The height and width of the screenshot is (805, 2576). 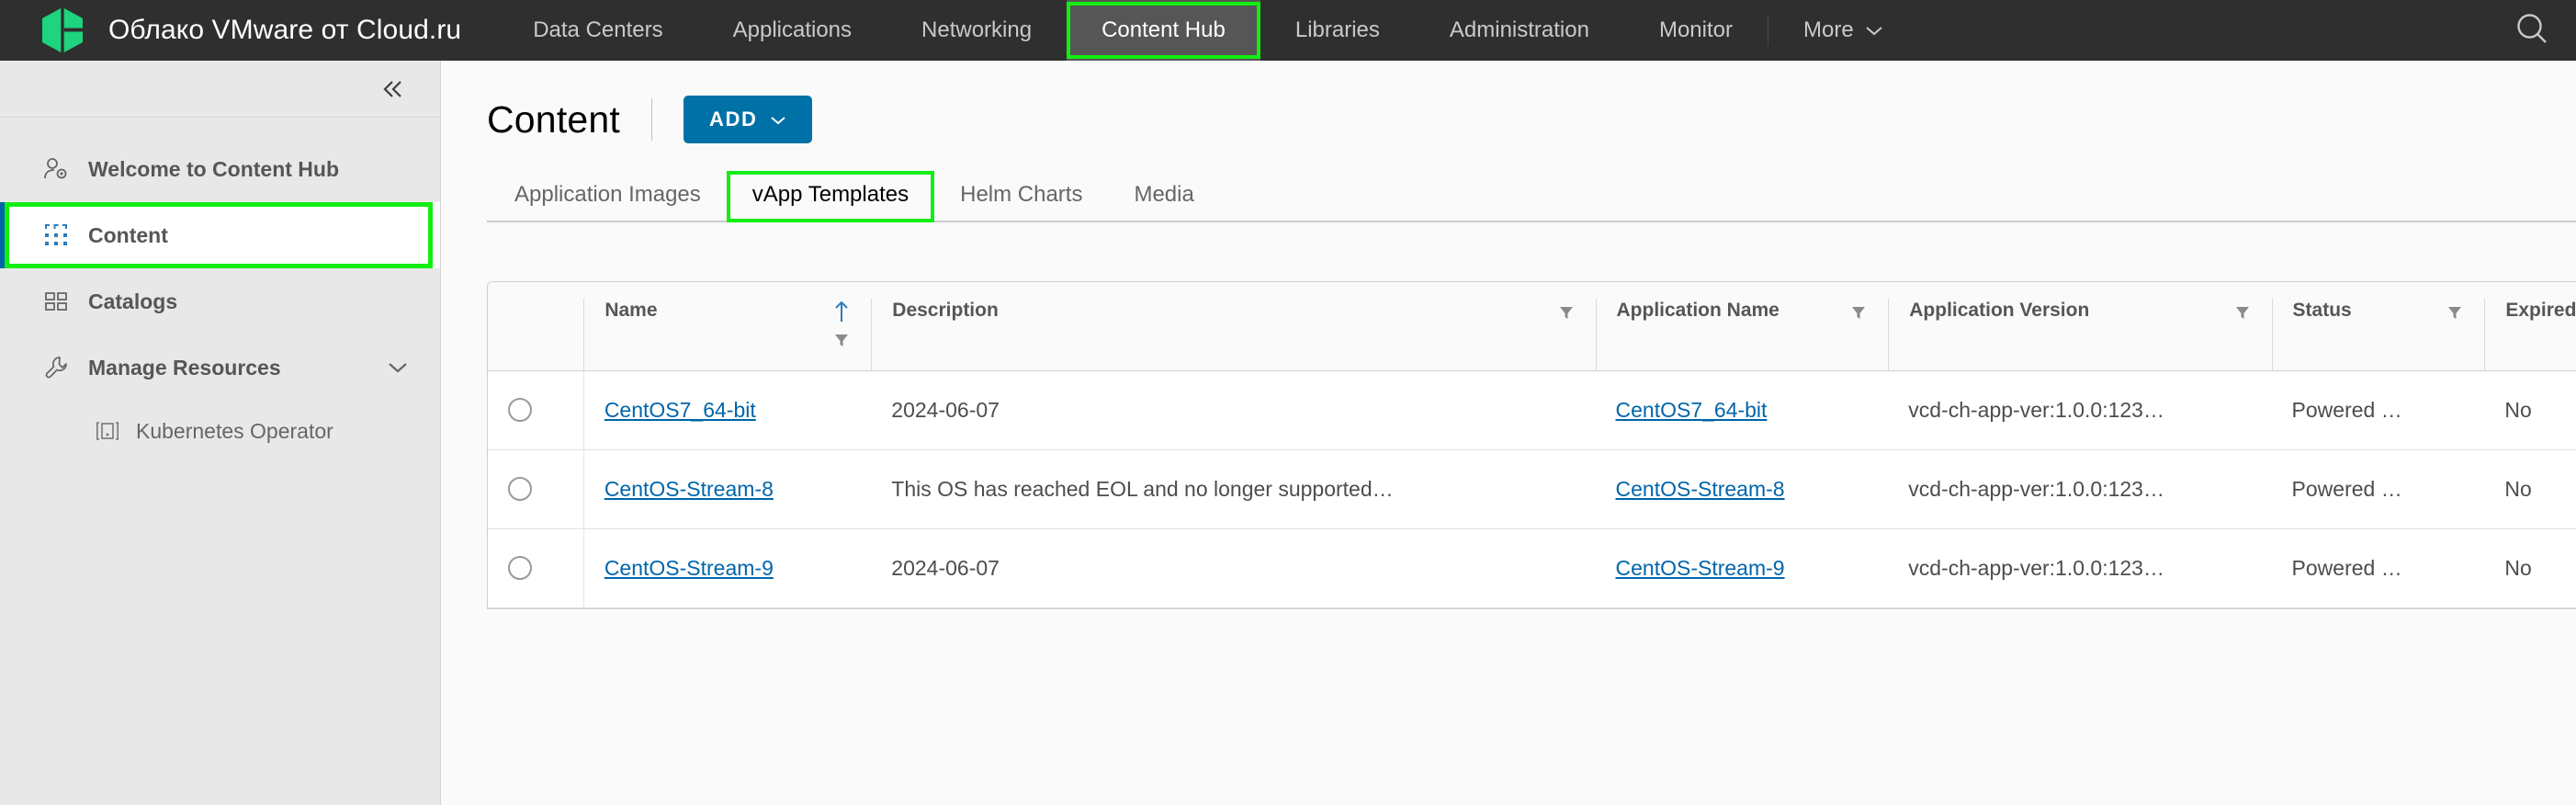 What do you see at coordinates (56, 235) in the screenshot?
I see `dotted-grid-icon` at bounding box center [56, 235].